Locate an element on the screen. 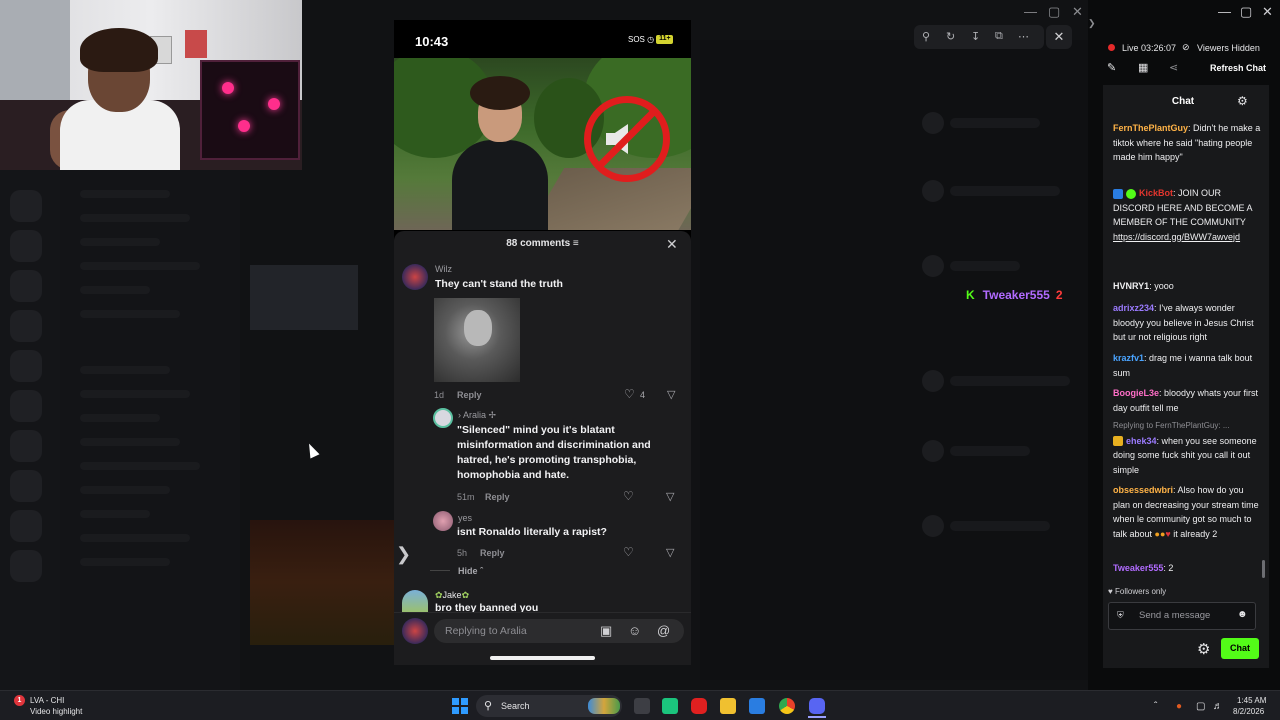 The height and width of the screenshot is (720, 1280). close-comments-icon: ✕ is located at coordinates (672, 244).